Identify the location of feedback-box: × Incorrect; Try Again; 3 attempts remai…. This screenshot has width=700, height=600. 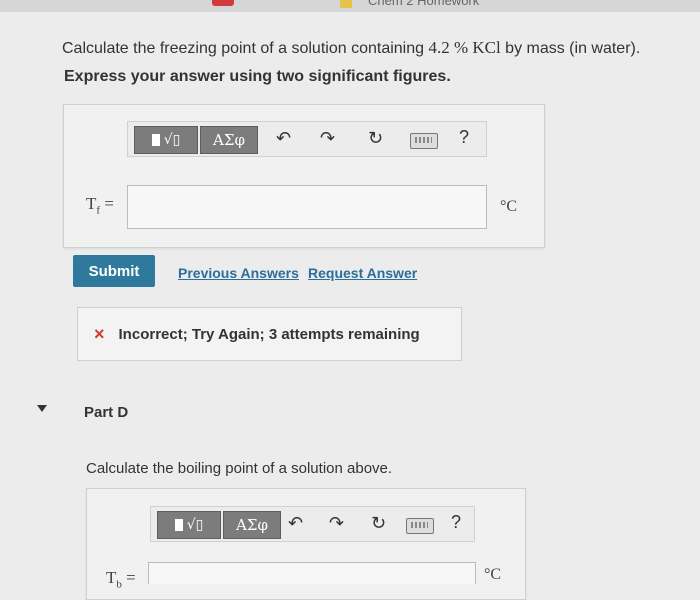
(269, 334).